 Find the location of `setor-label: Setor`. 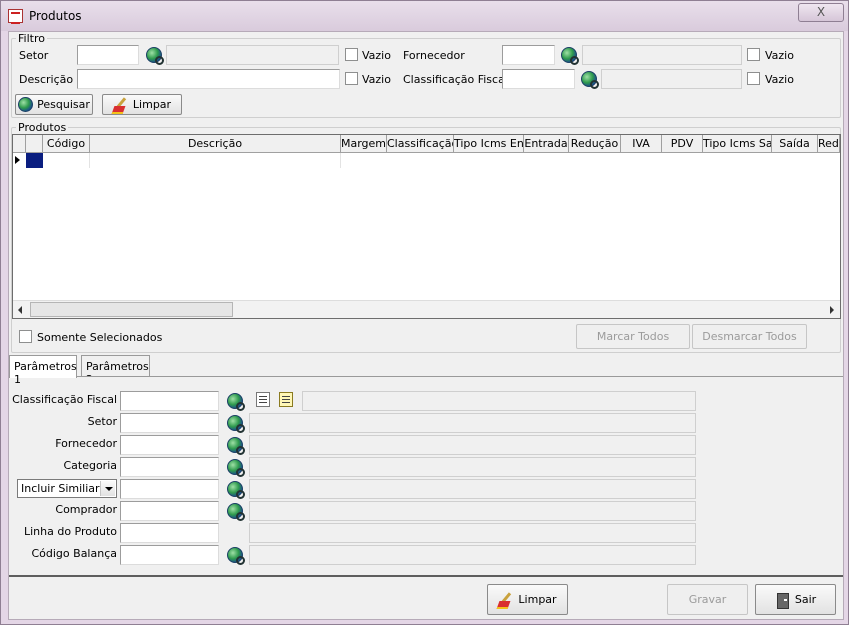

setor-label: Setor is located at coordinates (34, 55).